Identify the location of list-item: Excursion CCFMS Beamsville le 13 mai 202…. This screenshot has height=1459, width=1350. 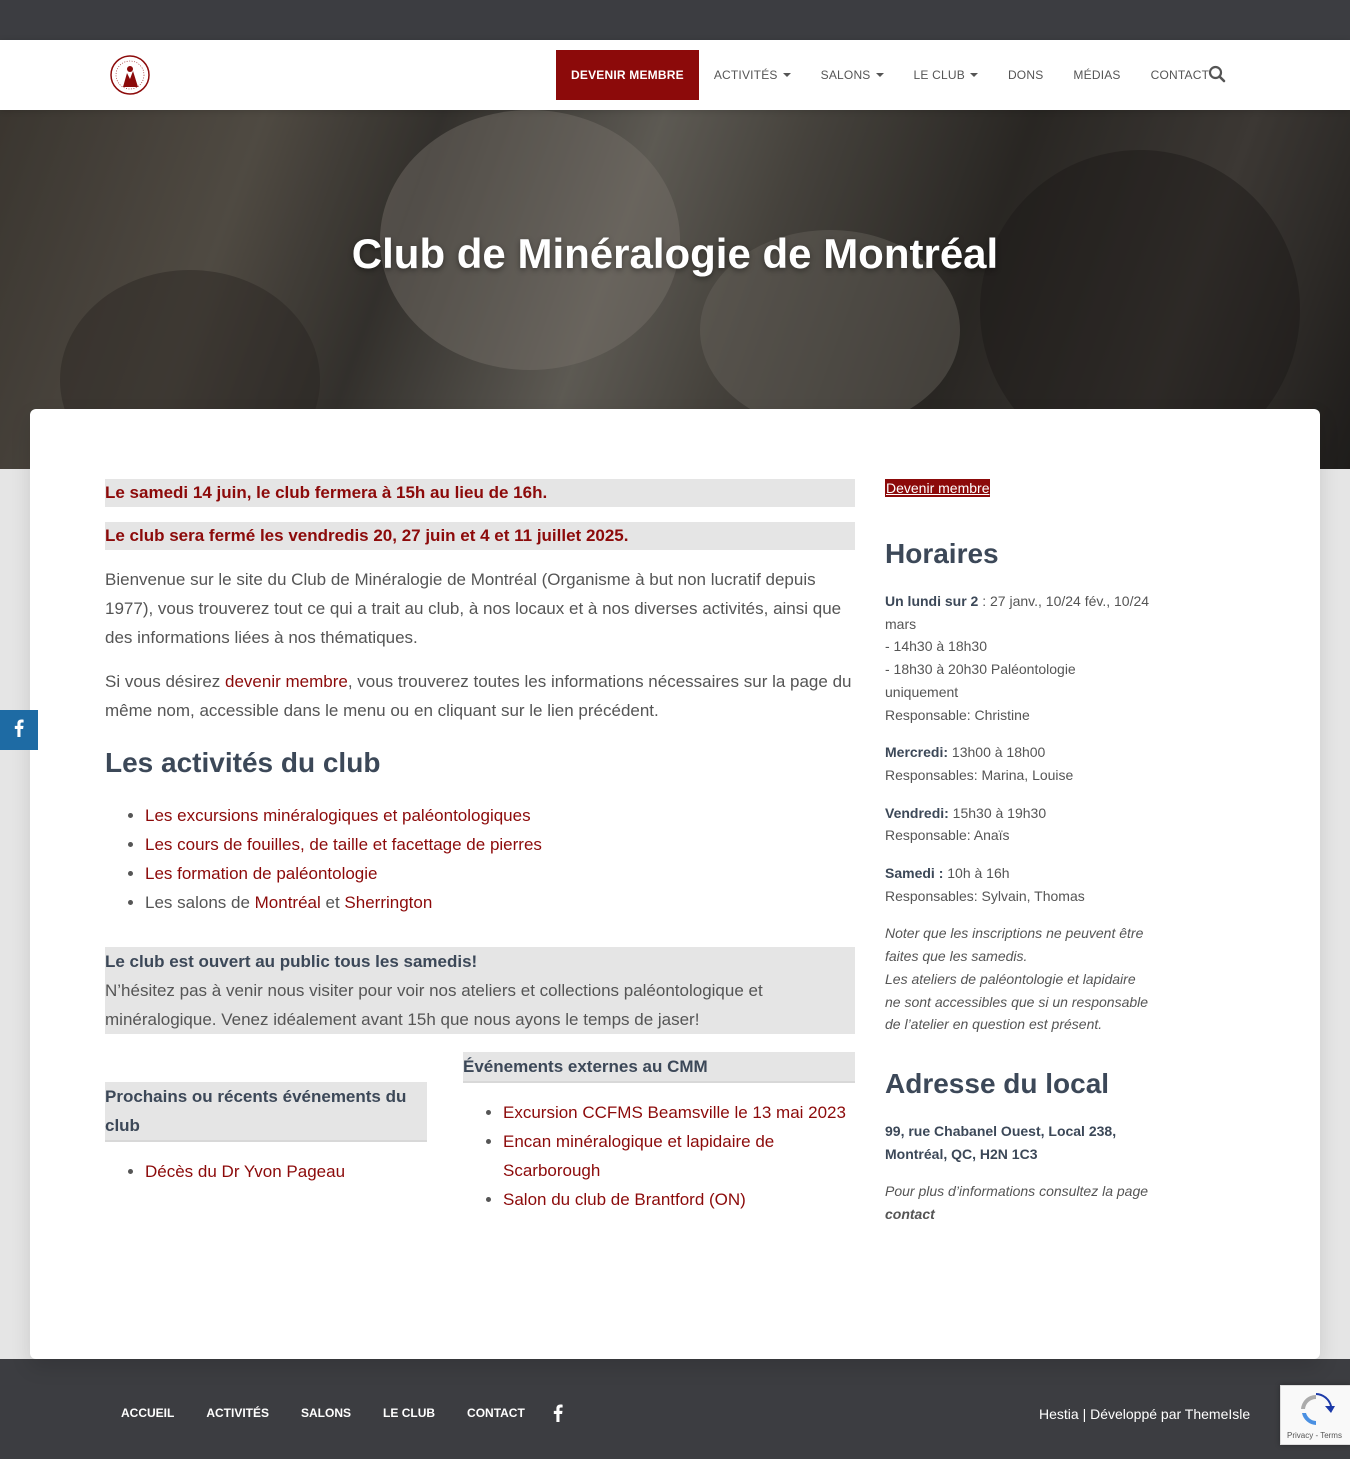
(679, 1112).